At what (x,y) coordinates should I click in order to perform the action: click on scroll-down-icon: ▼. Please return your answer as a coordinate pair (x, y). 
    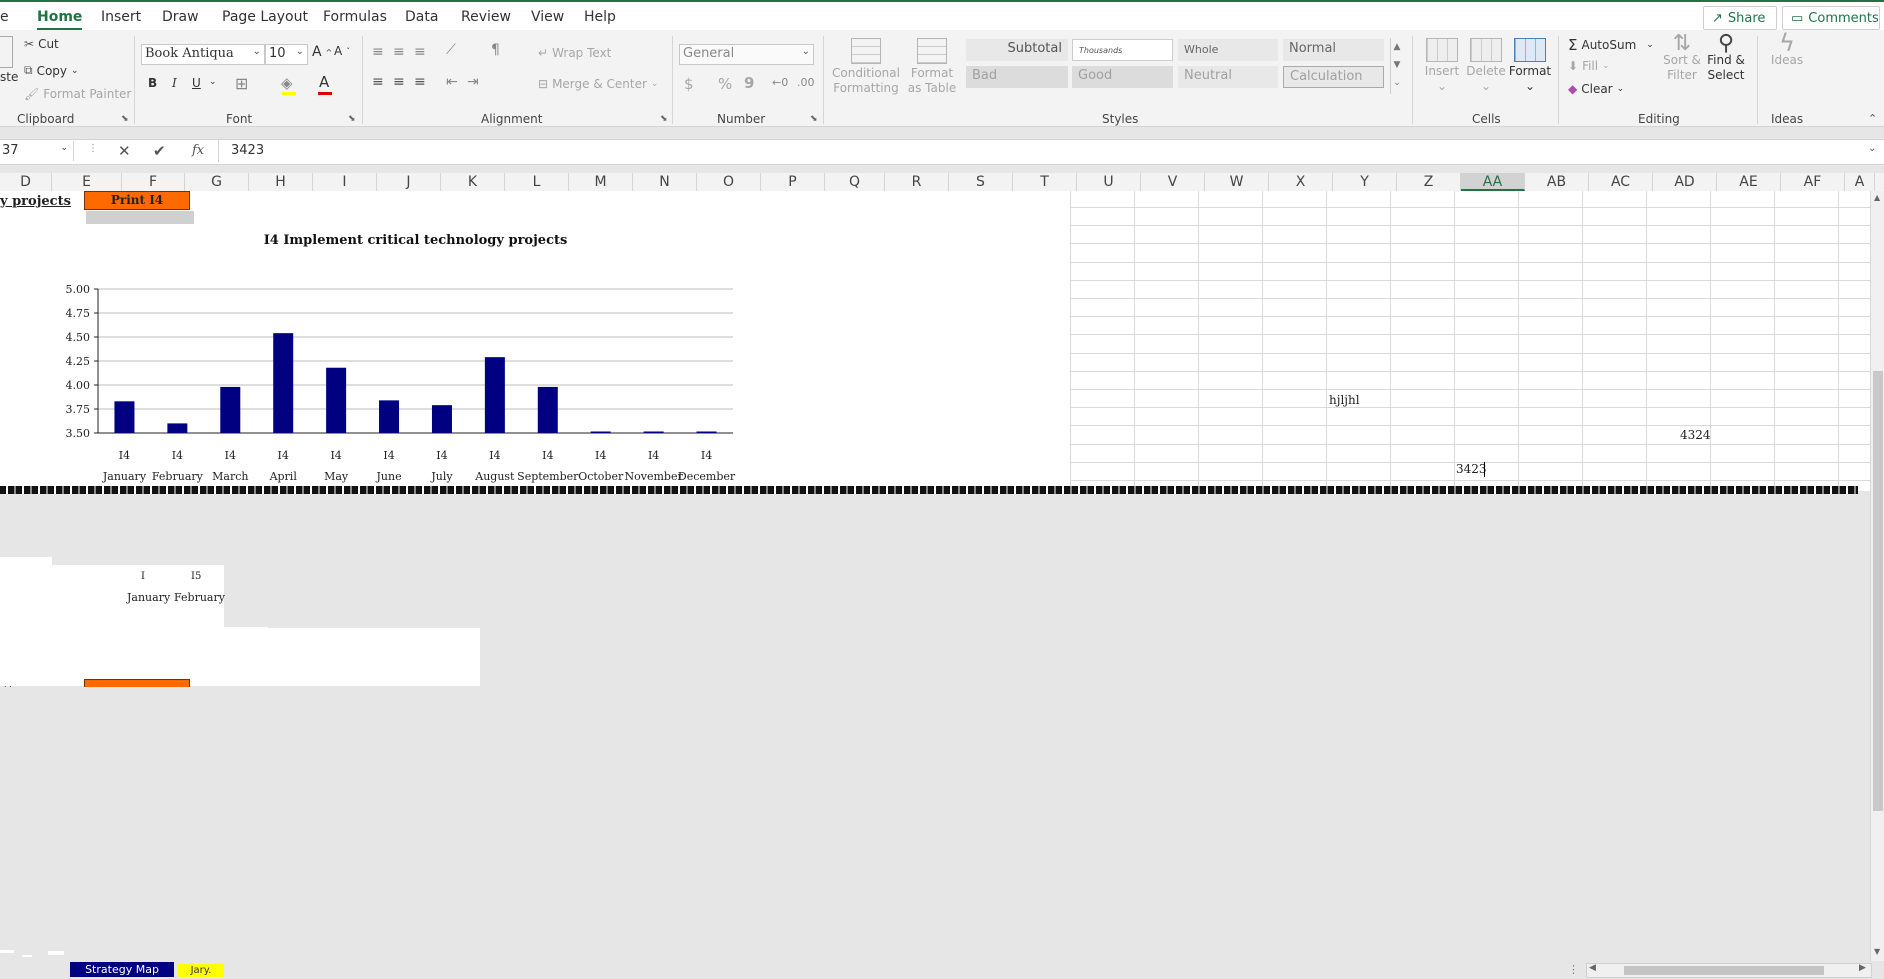
    Looking at the image, I should click on (1877, 951).